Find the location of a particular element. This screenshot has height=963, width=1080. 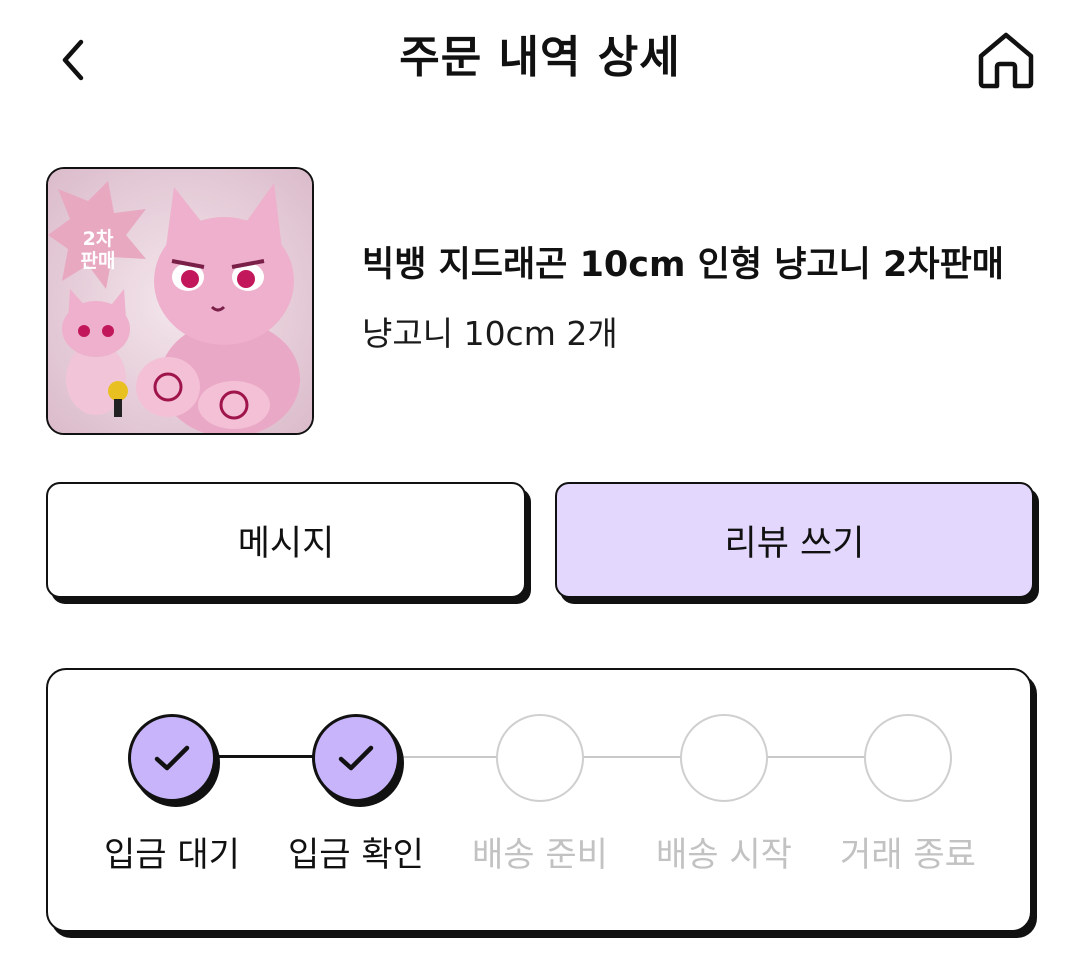

step-4-label: 배송 시작 is located at coordinates (724, 855).